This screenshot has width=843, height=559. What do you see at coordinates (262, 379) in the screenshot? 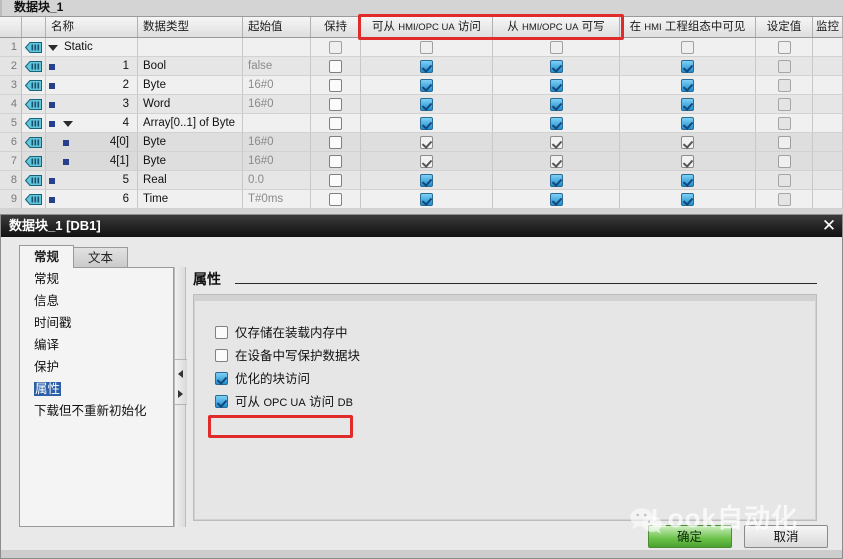
I see `property-option-2: 优化的块访问` at bounding box center [262, 379].